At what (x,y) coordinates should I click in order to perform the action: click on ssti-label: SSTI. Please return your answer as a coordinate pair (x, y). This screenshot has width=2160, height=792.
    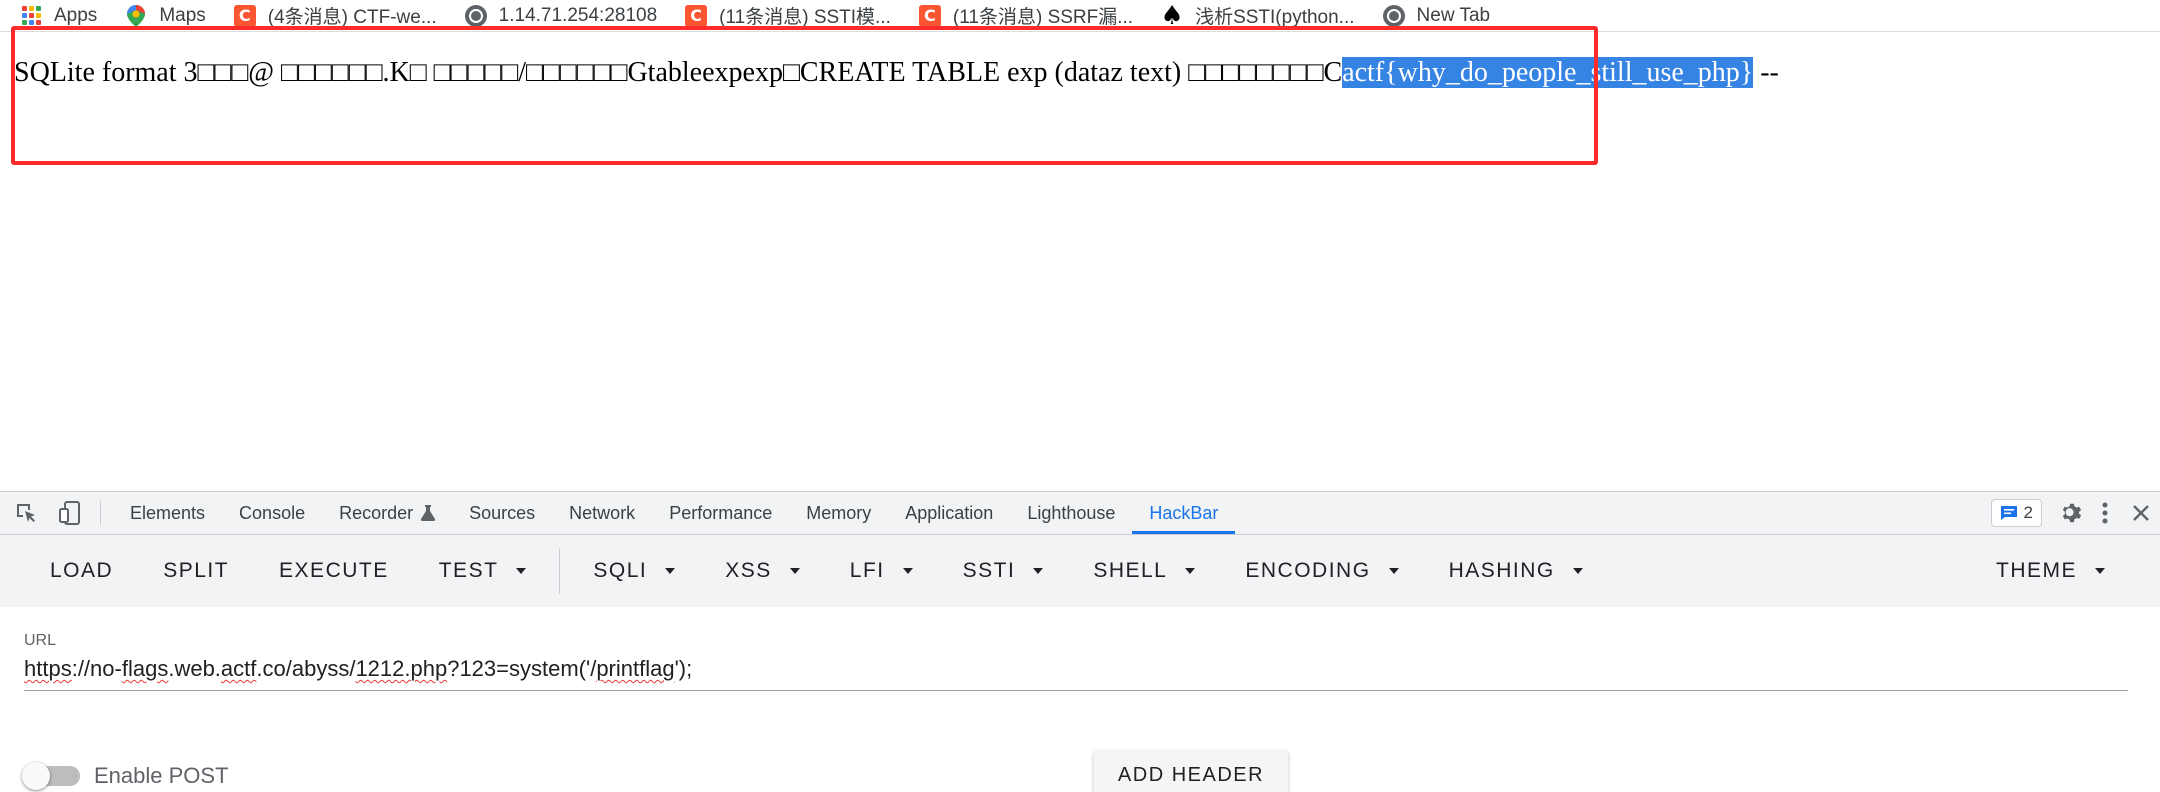
    Looking at the image, I should click on (989, 570).